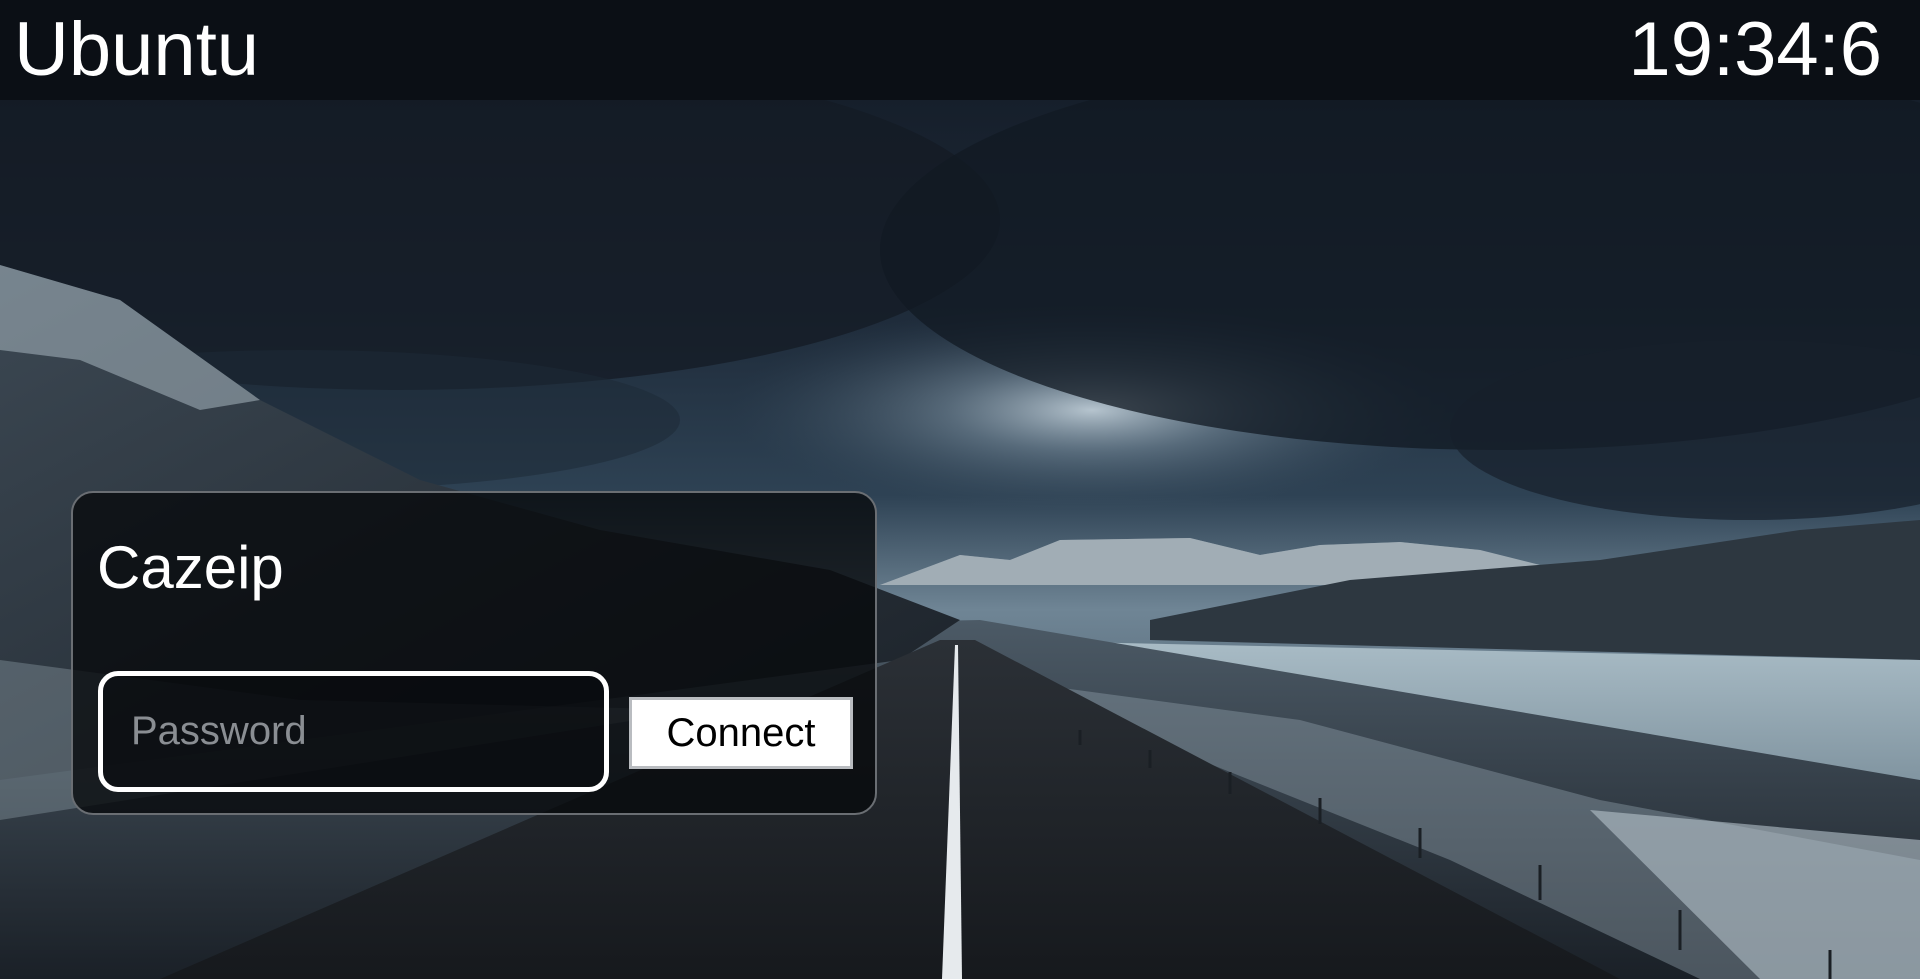  I want to click on login-panel: Cazeip Connect, so click(474, 653).